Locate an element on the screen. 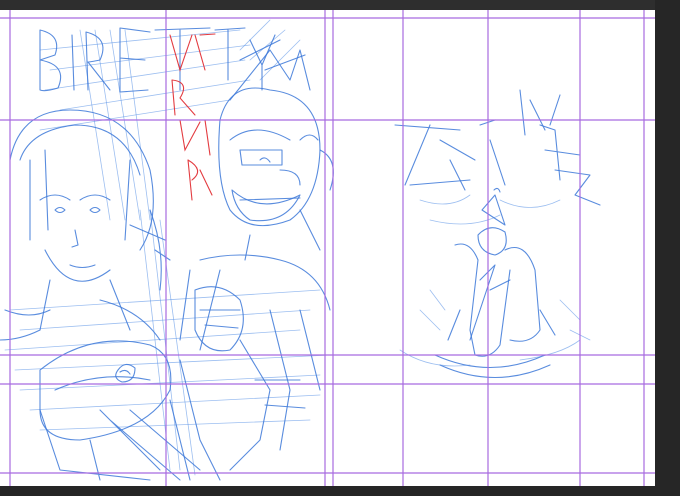  red-lettering is located at coordinates (192, 117).